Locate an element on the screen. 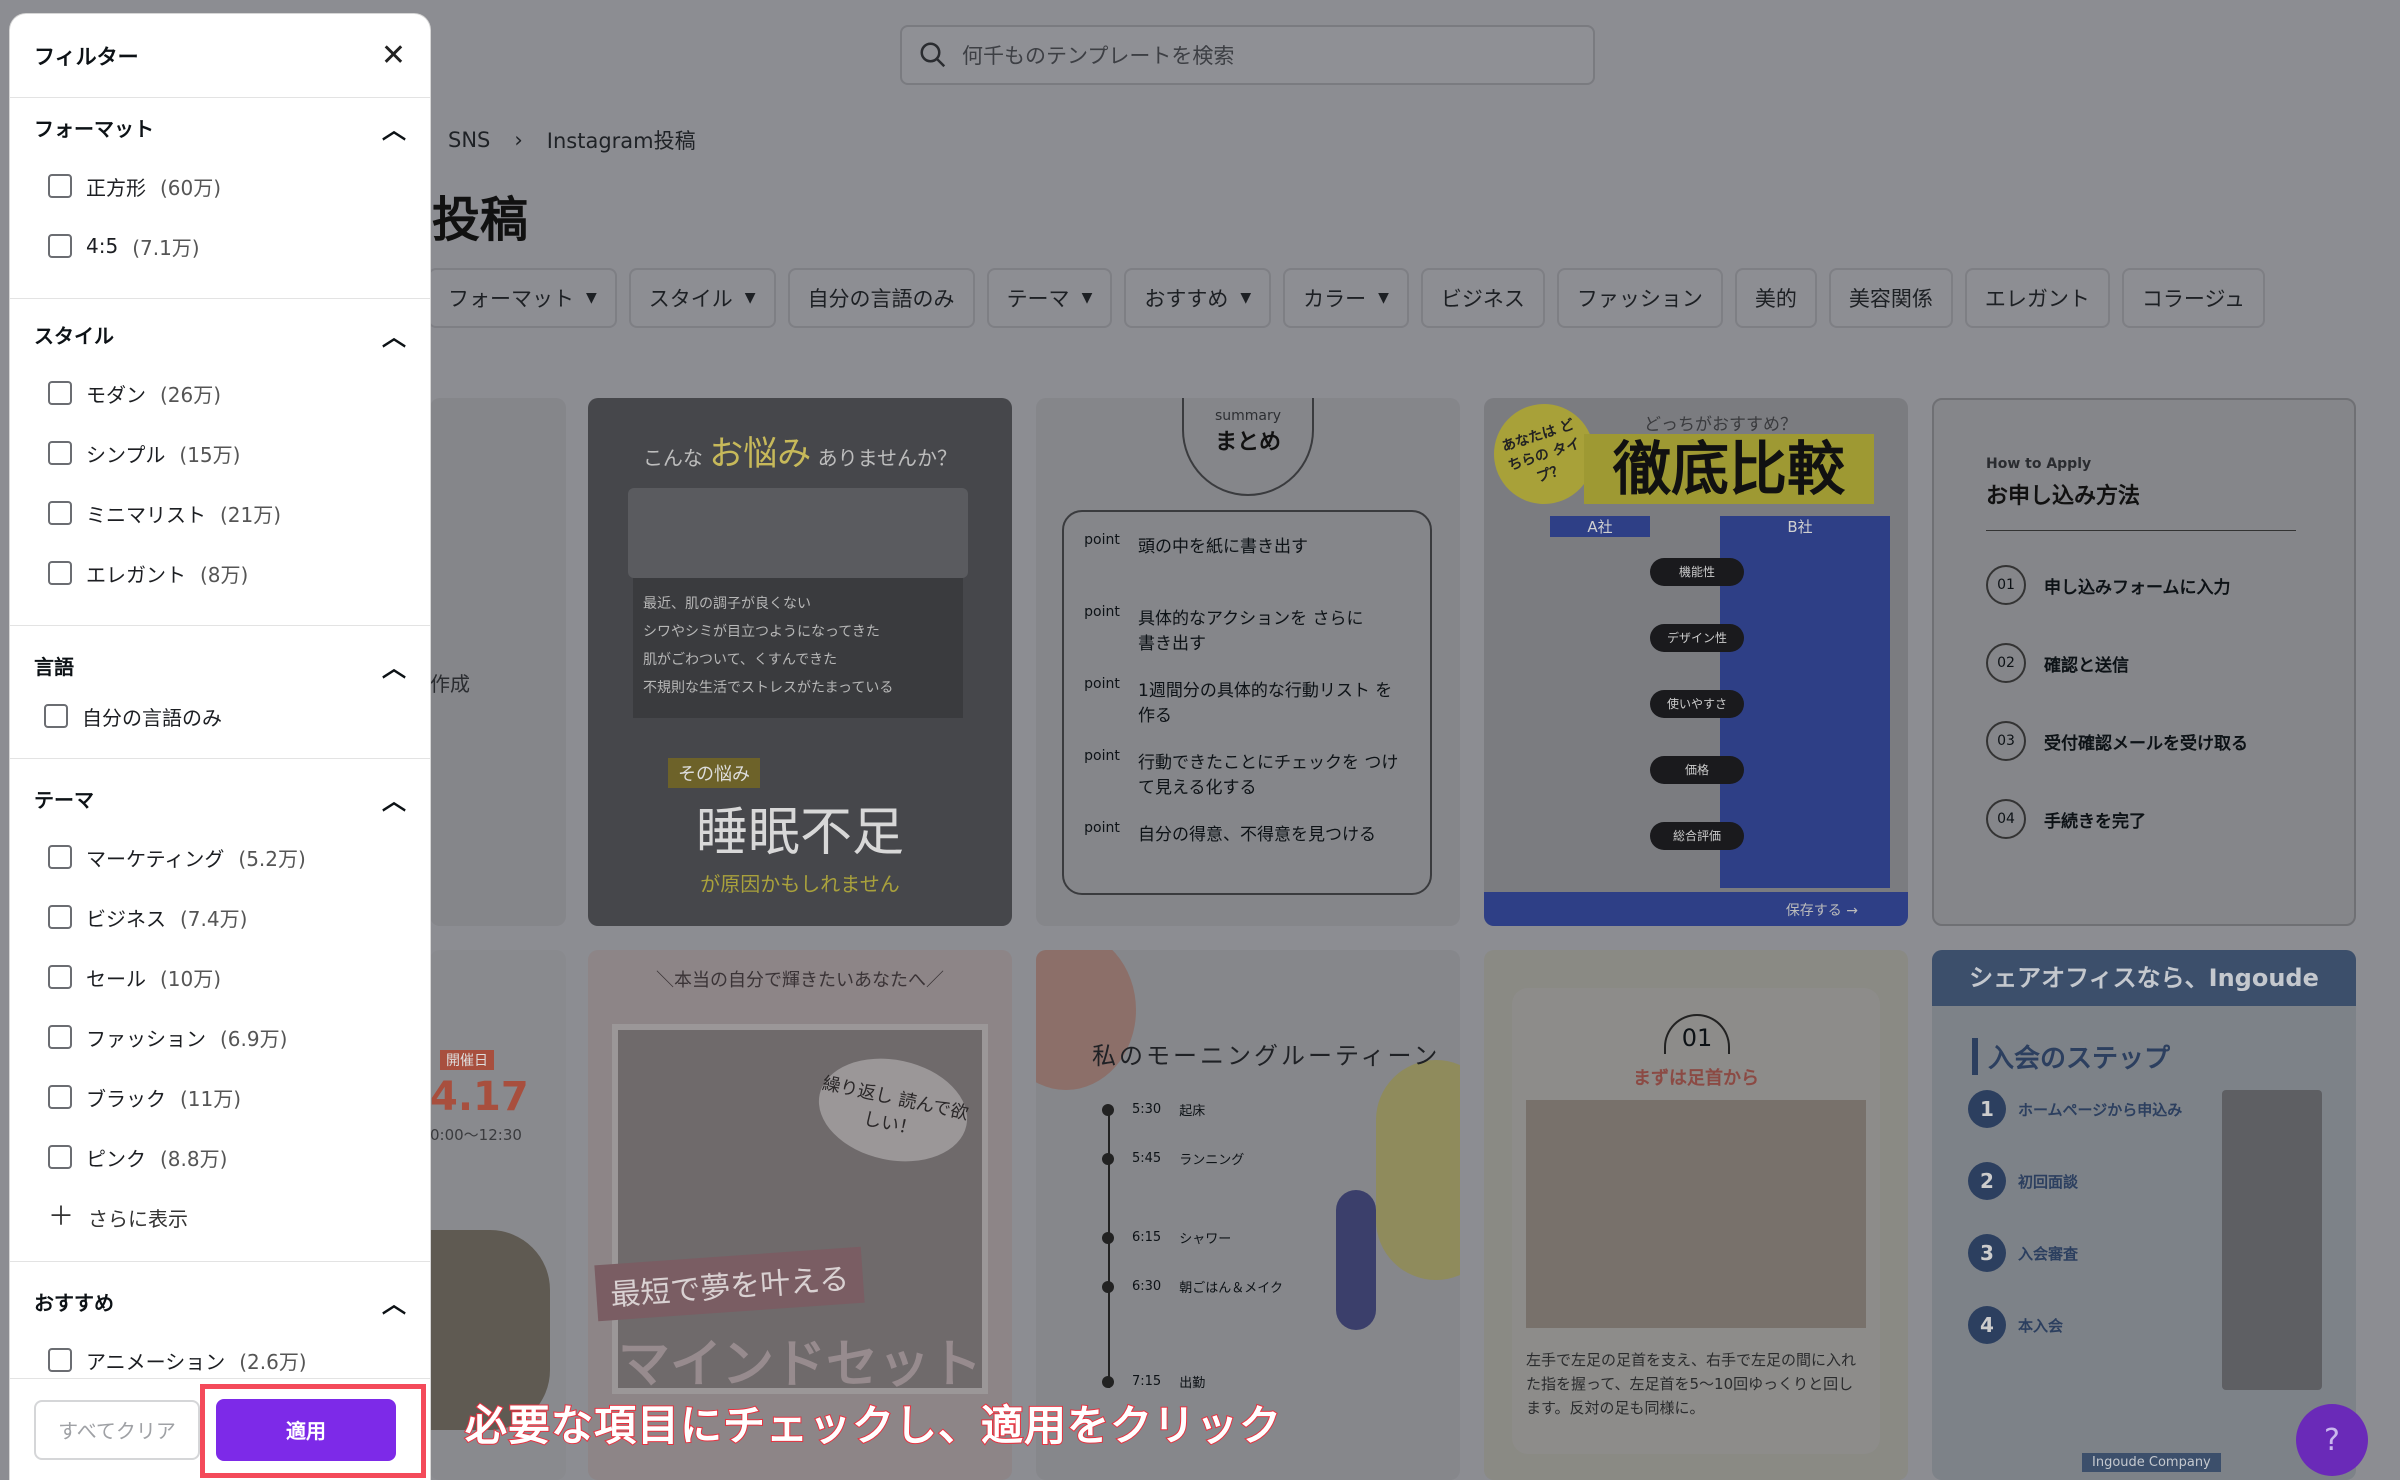  point-text: 具体的なアクションを さらに書き出す is located at coordinates (1251, 631).